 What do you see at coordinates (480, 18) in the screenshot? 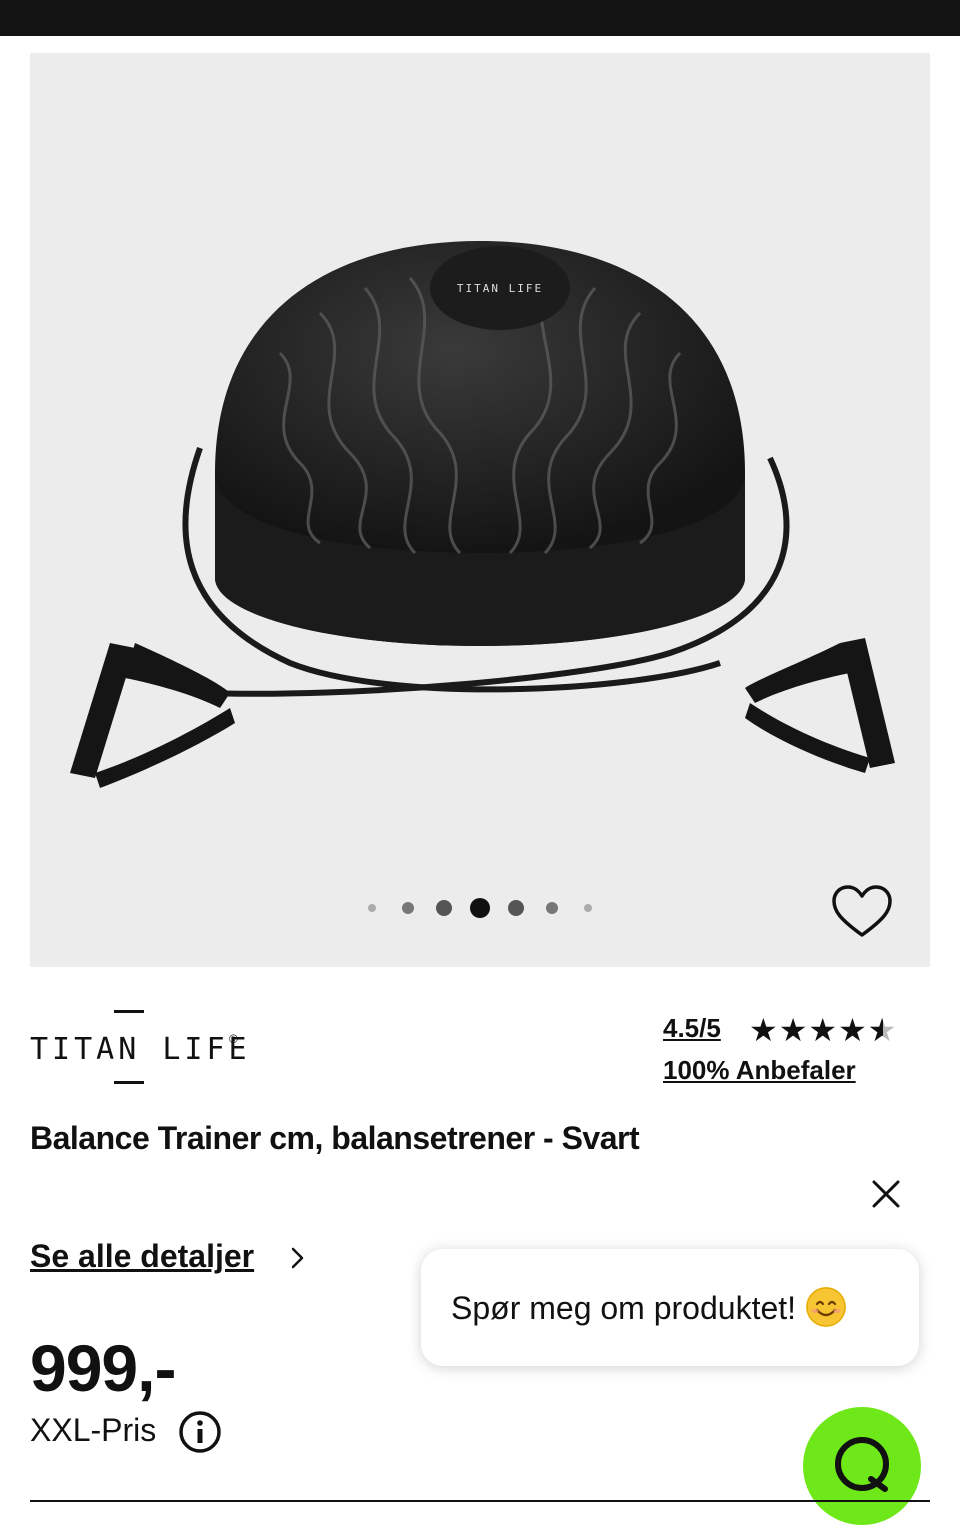
I see `top-status-bar` at bounding box center [480, 18].